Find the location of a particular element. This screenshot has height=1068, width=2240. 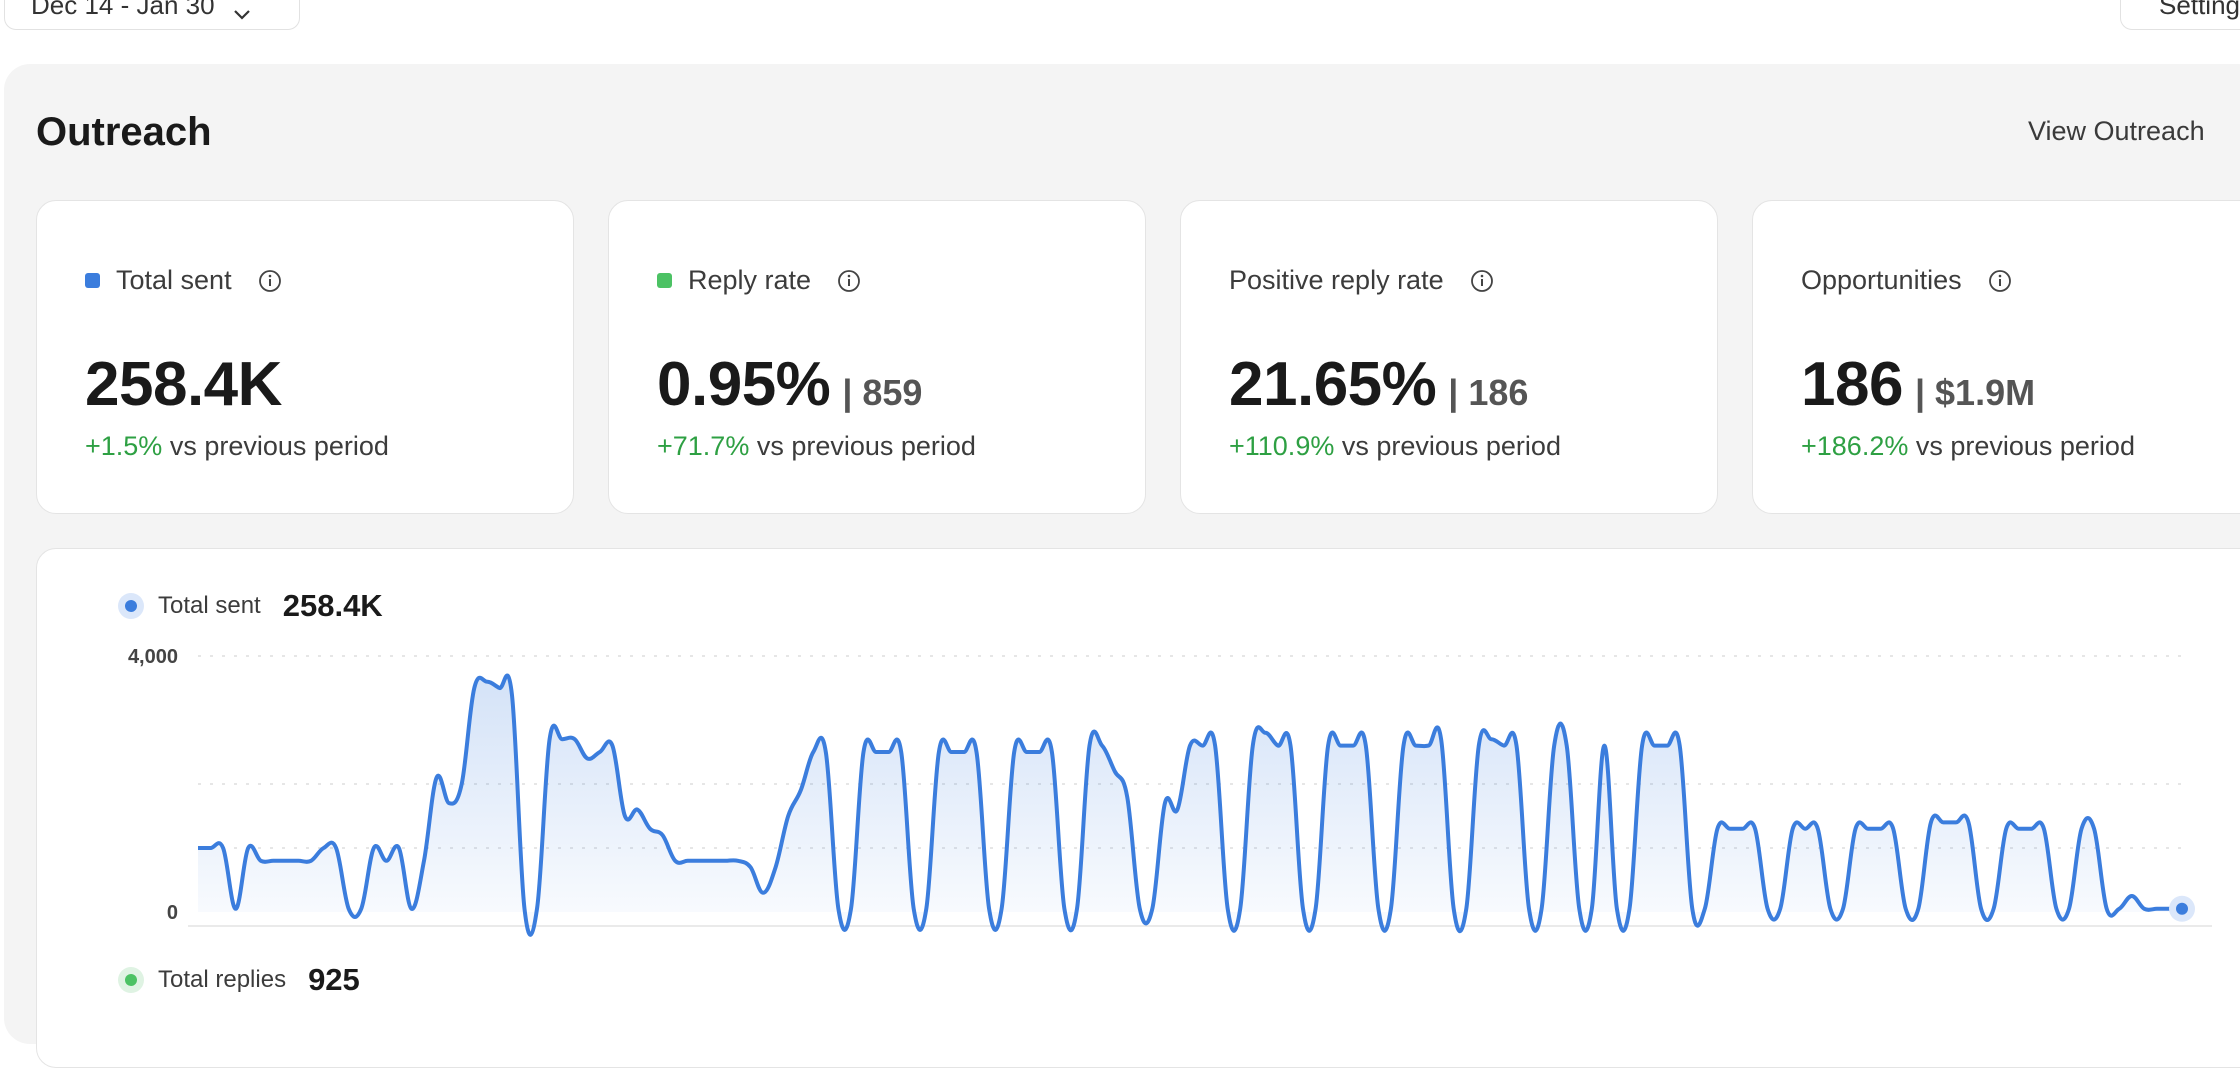

legend-value: 925 is located at coordinates (334, 980).